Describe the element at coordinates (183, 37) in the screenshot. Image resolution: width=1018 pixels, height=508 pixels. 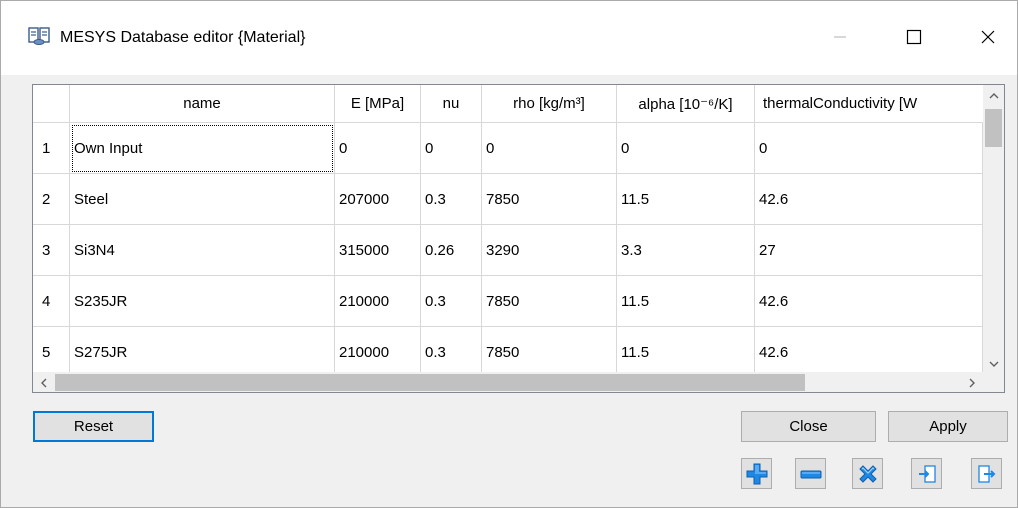
I see `window-title: MESYS Database editor {Material}` at that location.